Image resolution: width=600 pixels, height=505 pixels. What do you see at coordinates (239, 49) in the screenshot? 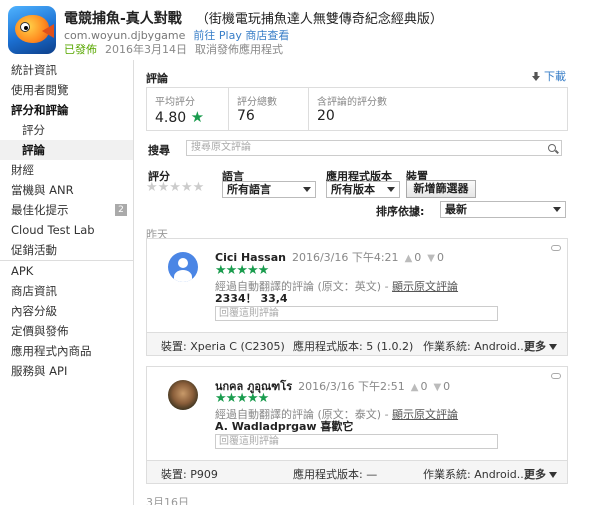
I see `unpublish-link: 取消發佈應用程式` at bounding box center [239, 49].